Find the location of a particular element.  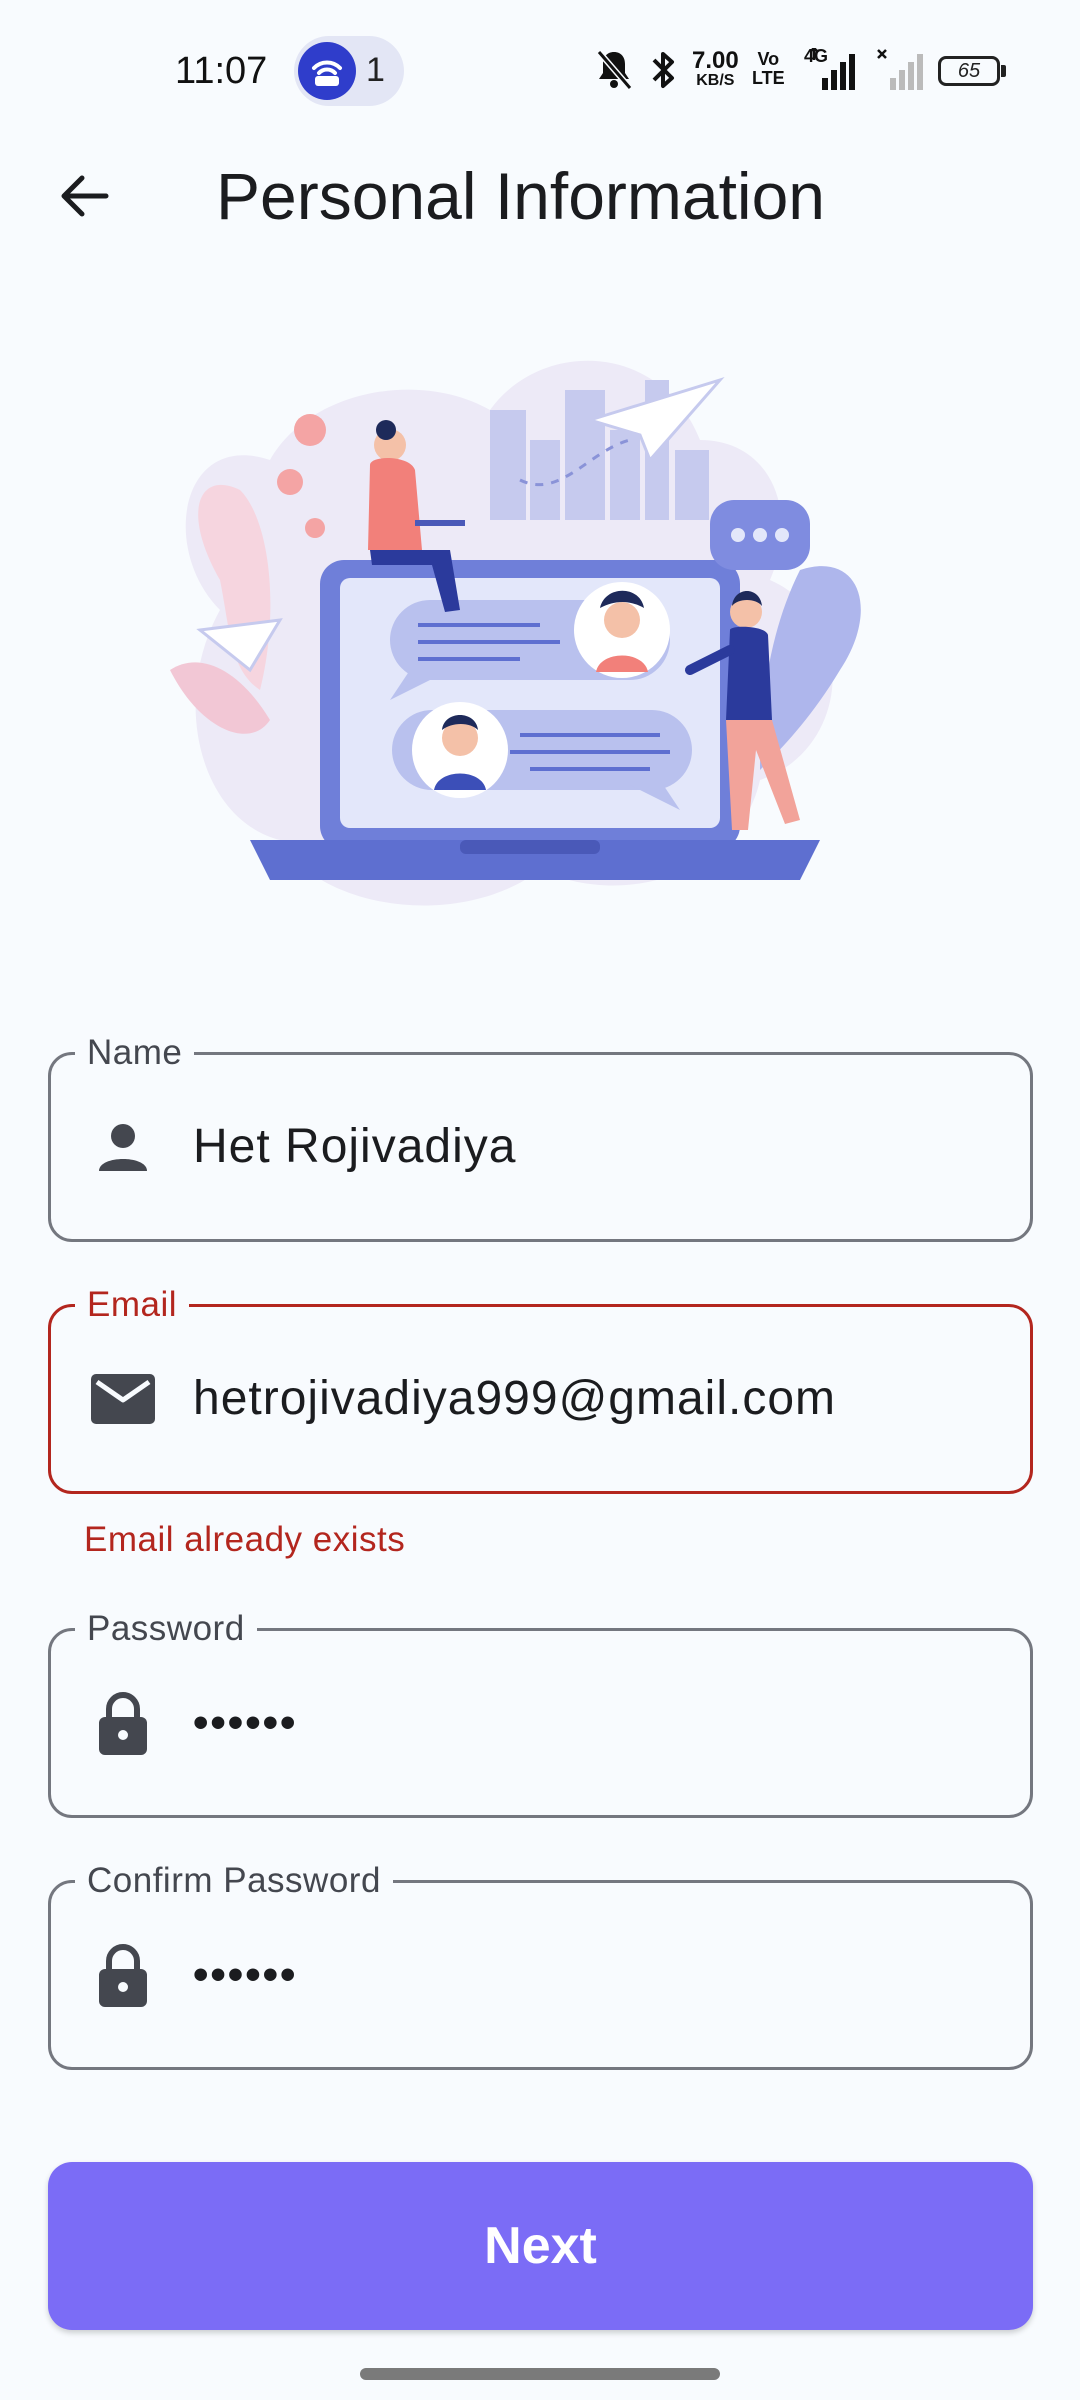

person-icon is located at coordinates (123, 1147).